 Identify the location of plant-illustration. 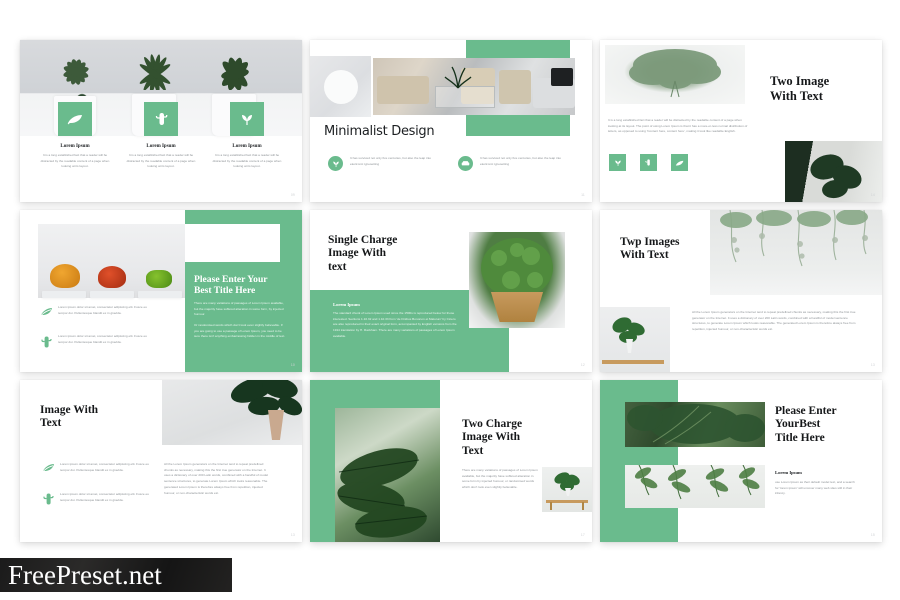
(628, 335).